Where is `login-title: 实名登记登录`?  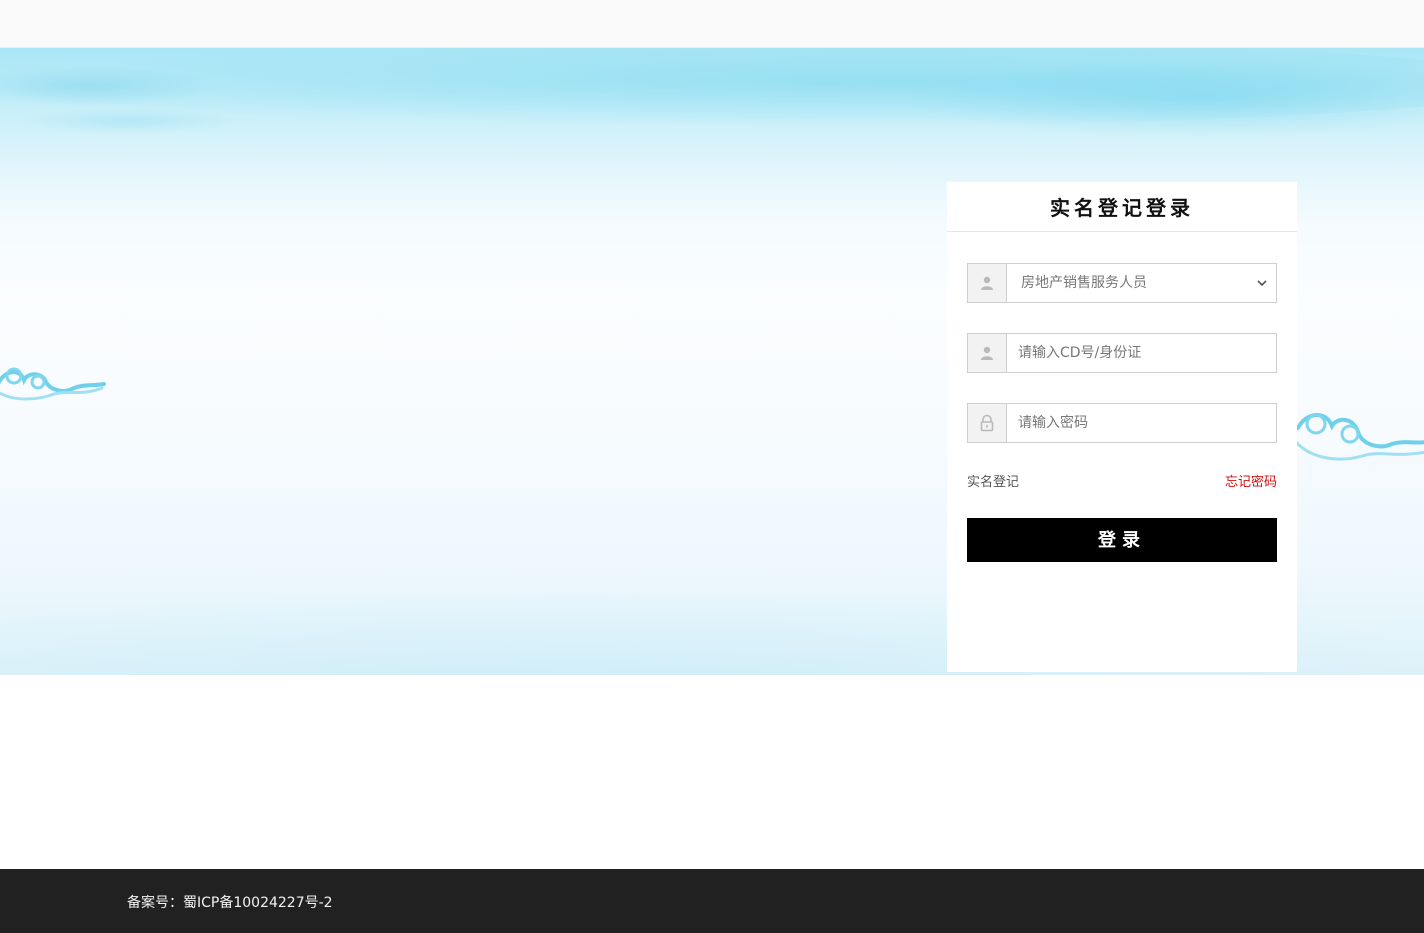 login-title: 实名登记登录 is located at coordinates (1122, 207).